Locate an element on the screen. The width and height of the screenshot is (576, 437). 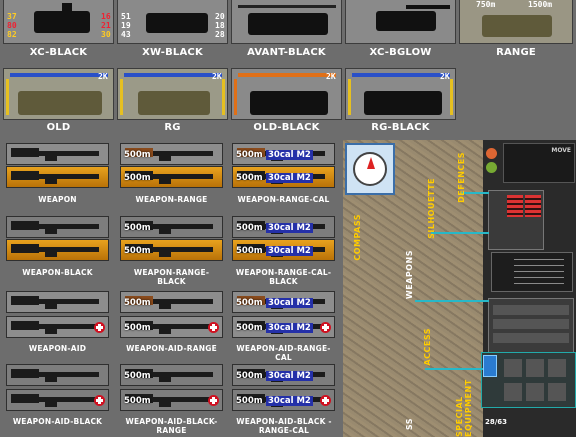
caption-old: OLD is located at coordinates (58, 127).